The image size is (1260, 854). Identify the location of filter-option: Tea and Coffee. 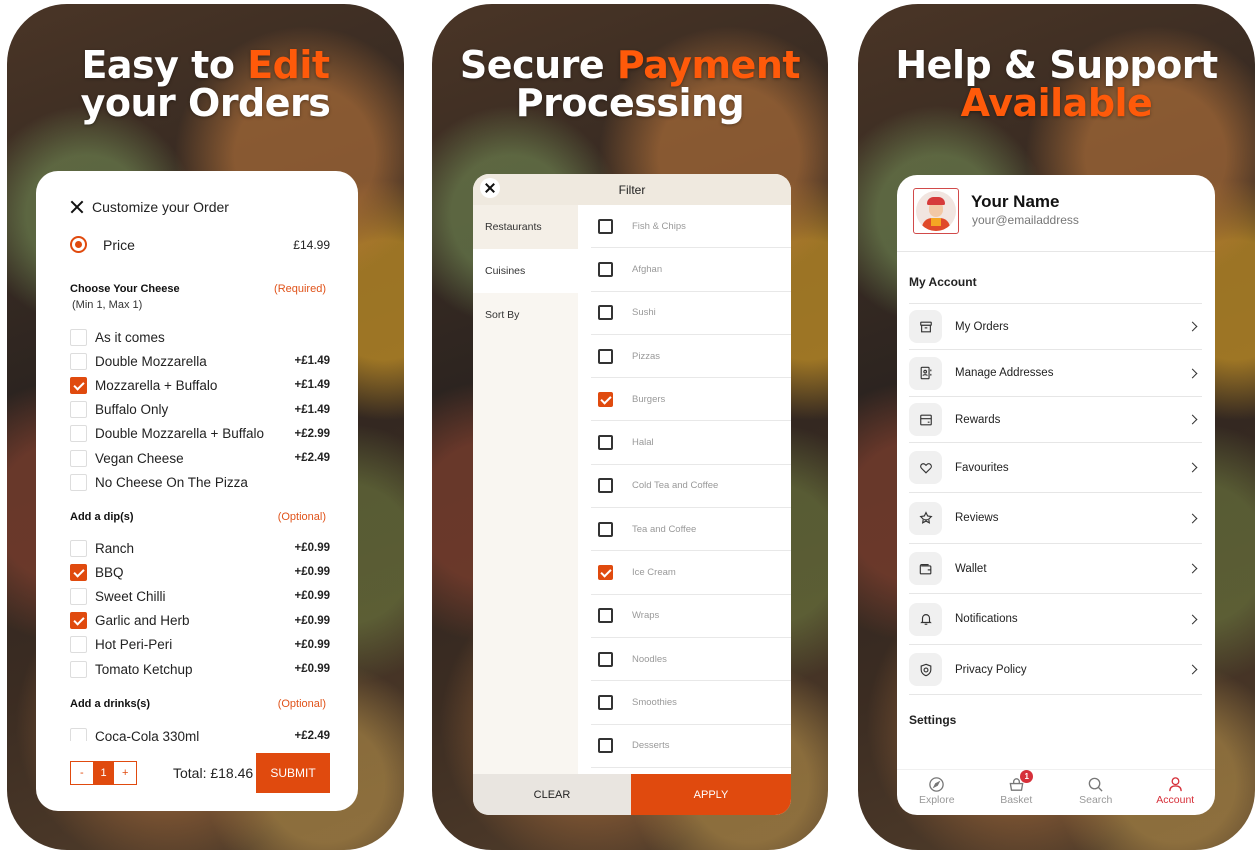
(691, 530).